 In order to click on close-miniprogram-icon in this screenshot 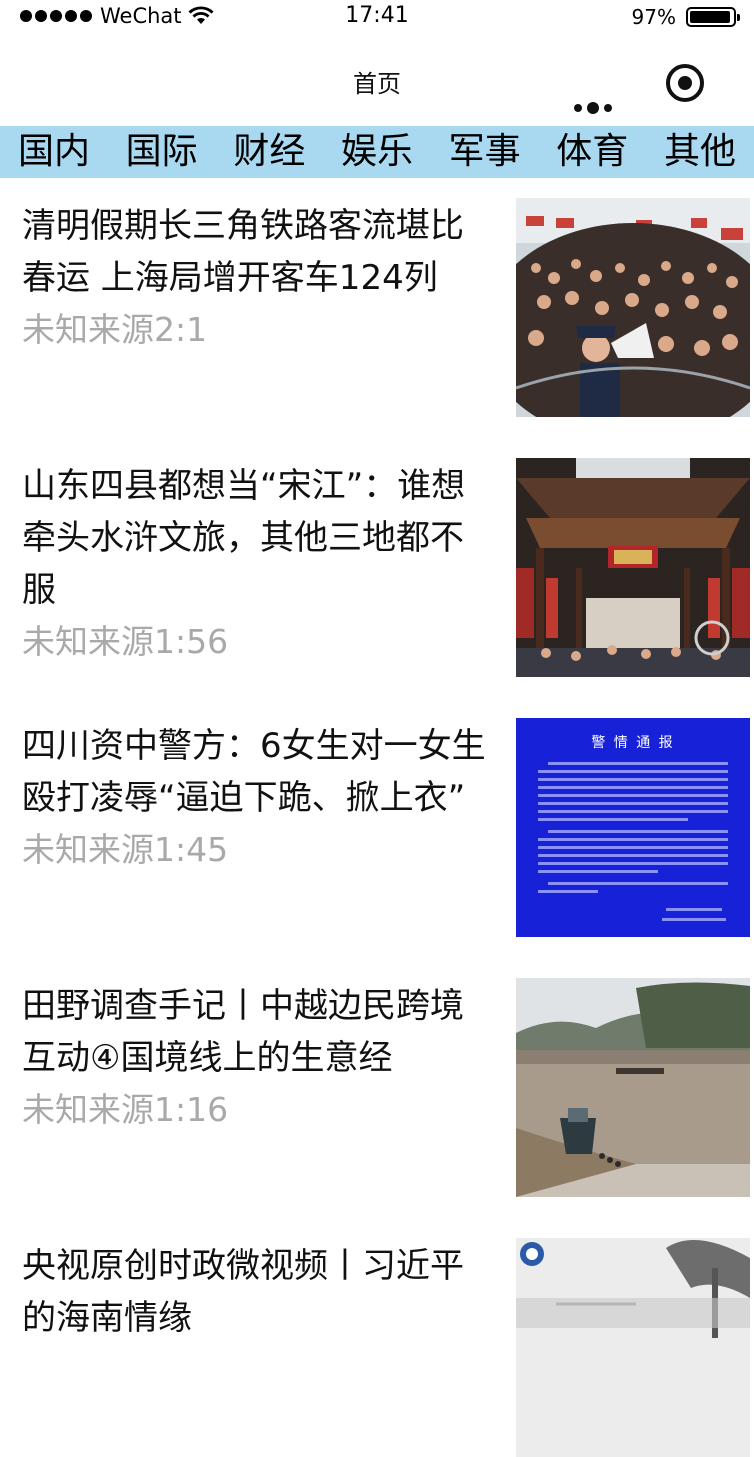, I will do `click(685, 83)`.